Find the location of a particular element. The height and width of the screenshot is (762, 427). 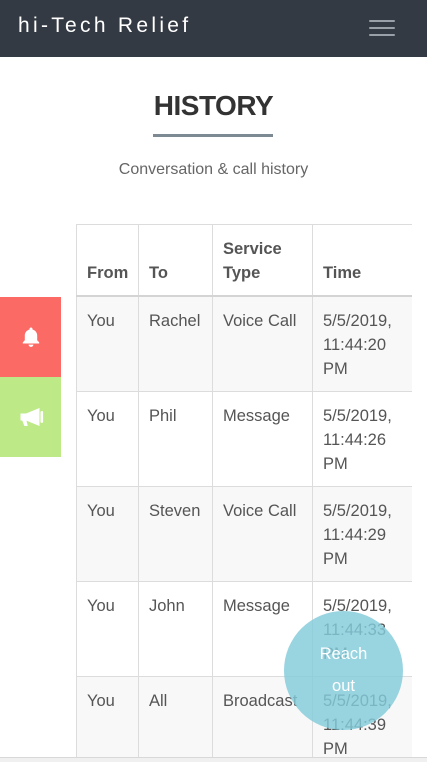

table-row: You Phil Message 5/5/2019, 11:44:26 PM is located at coordinates (244, 439).